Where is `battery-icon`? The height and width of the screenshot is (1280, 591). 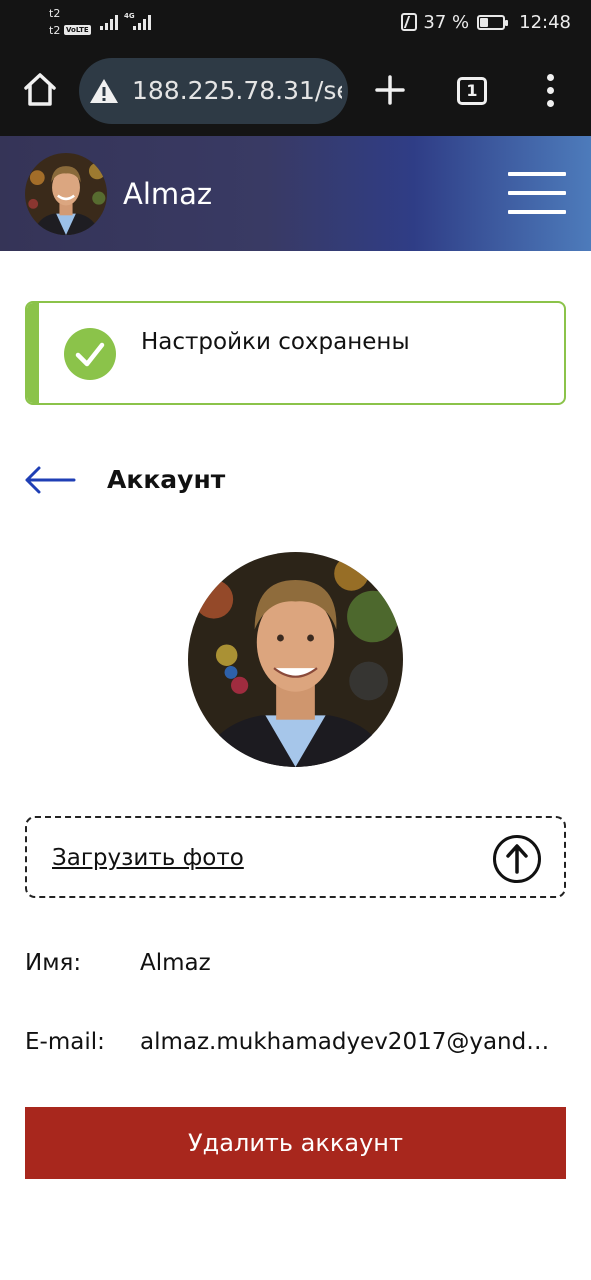 battery-icon is located at coordinates (493, 22).